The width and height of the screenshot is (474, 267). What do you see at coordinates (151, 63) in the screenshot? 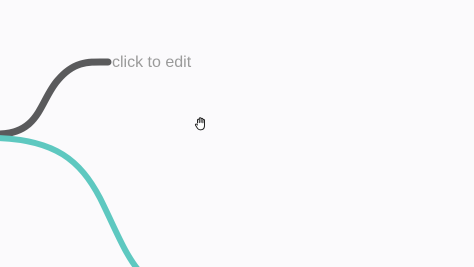
I see `node-label: click to edit` at bounding box center [151, 63].